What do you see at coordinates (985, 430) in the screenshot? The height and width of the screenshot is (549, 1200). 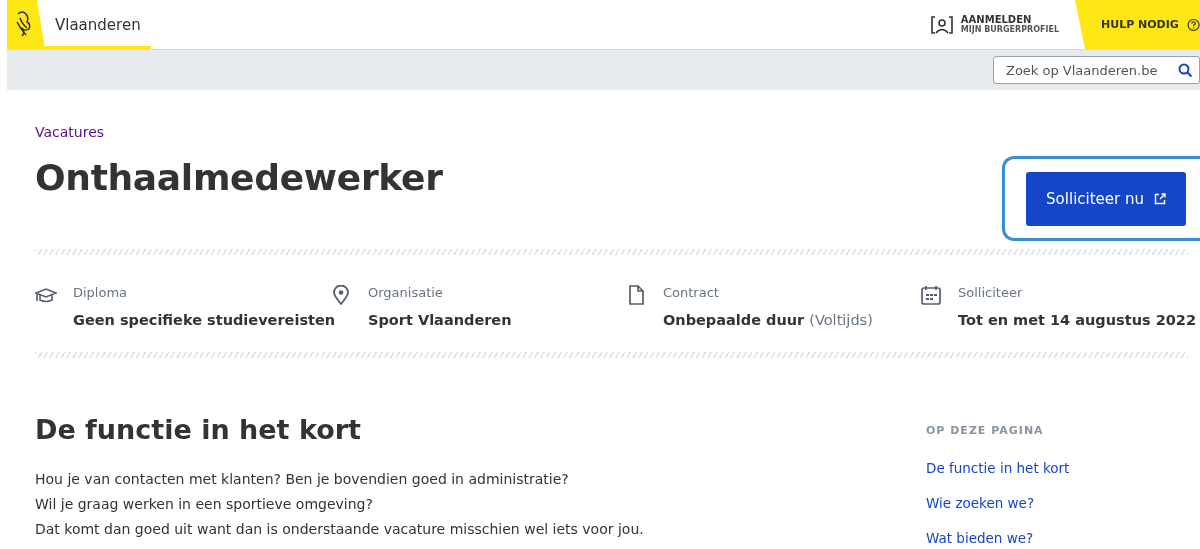 I see `toc-title: OP DEZE PAGINA` at bounding box center [985, 430].